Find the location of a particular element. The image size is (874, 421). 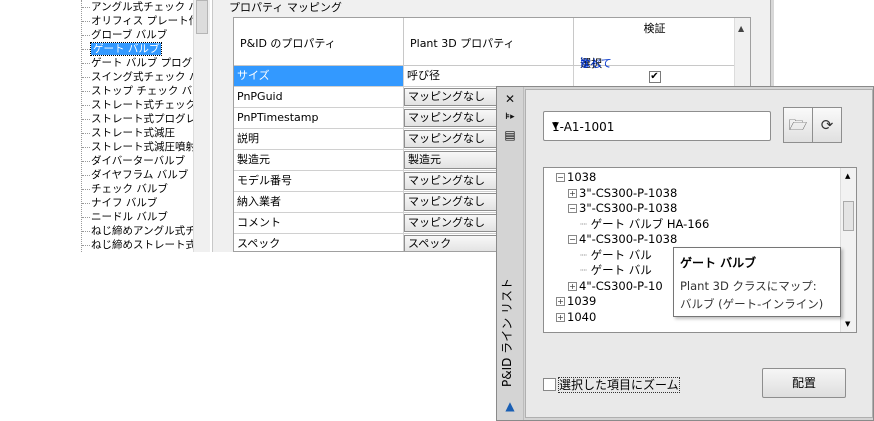

line-tree-node-label: ゲート バル is located at coordinates (621, 270).